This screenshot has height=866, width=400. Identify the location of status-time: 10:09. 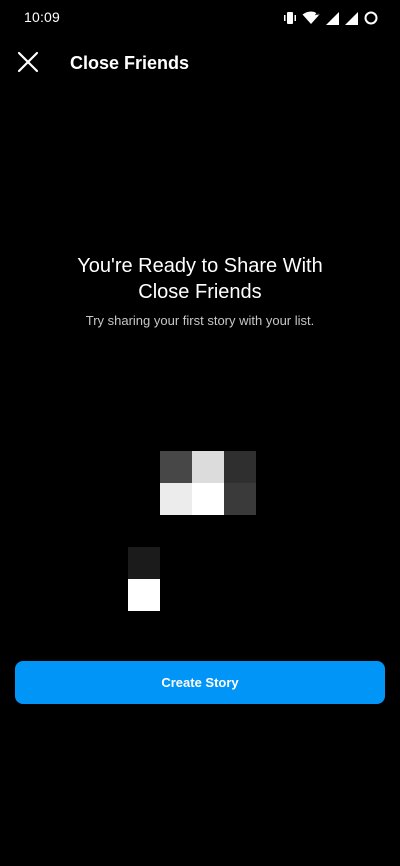
(42, 17).